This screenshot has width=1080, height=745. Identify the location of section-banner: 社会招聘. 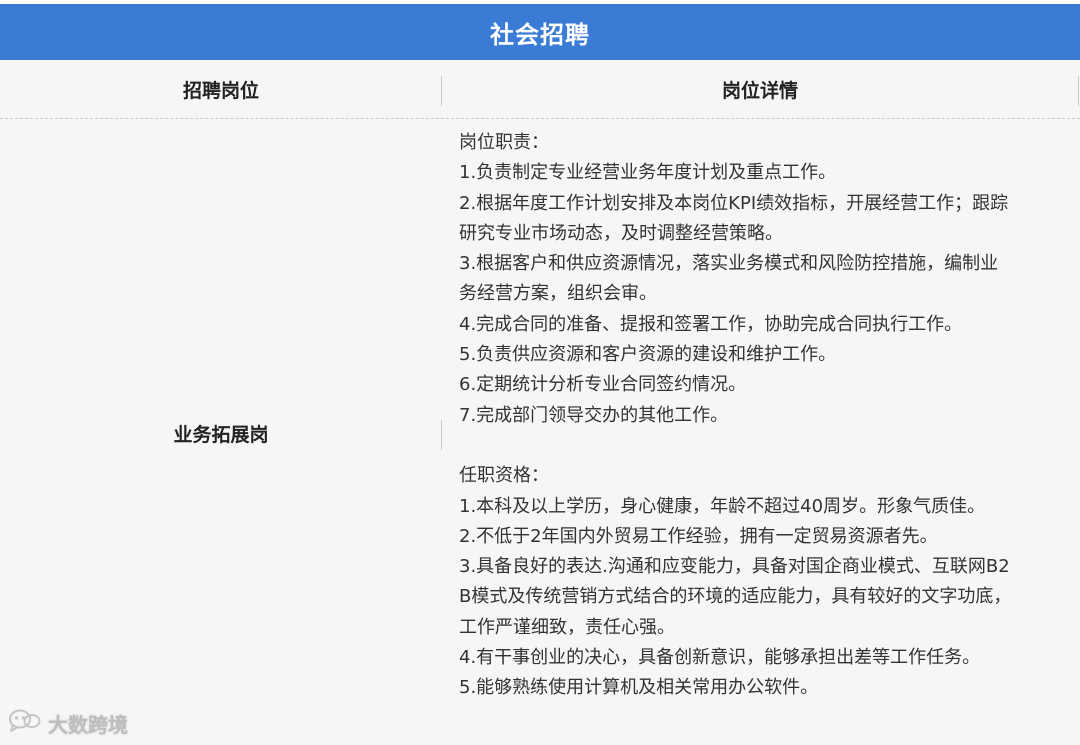
(540, 32).